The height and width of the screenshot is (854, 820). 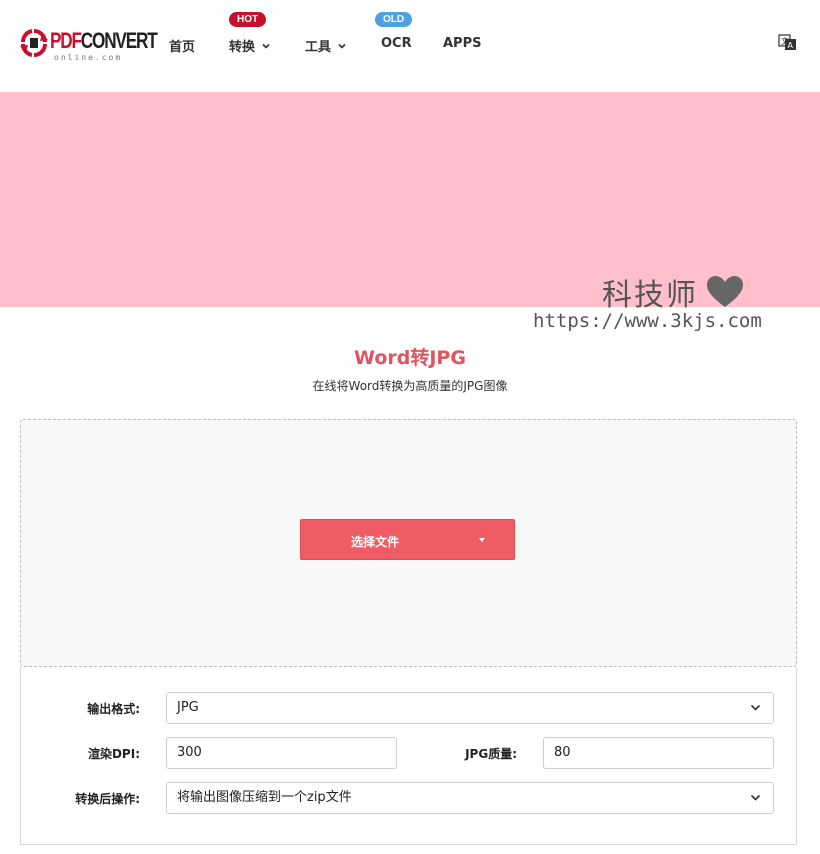 What do you see at coordinates (107, 799) in the screenshot?
I see `post-action-label: 转换后操作:` at bounding box center [107, 799].